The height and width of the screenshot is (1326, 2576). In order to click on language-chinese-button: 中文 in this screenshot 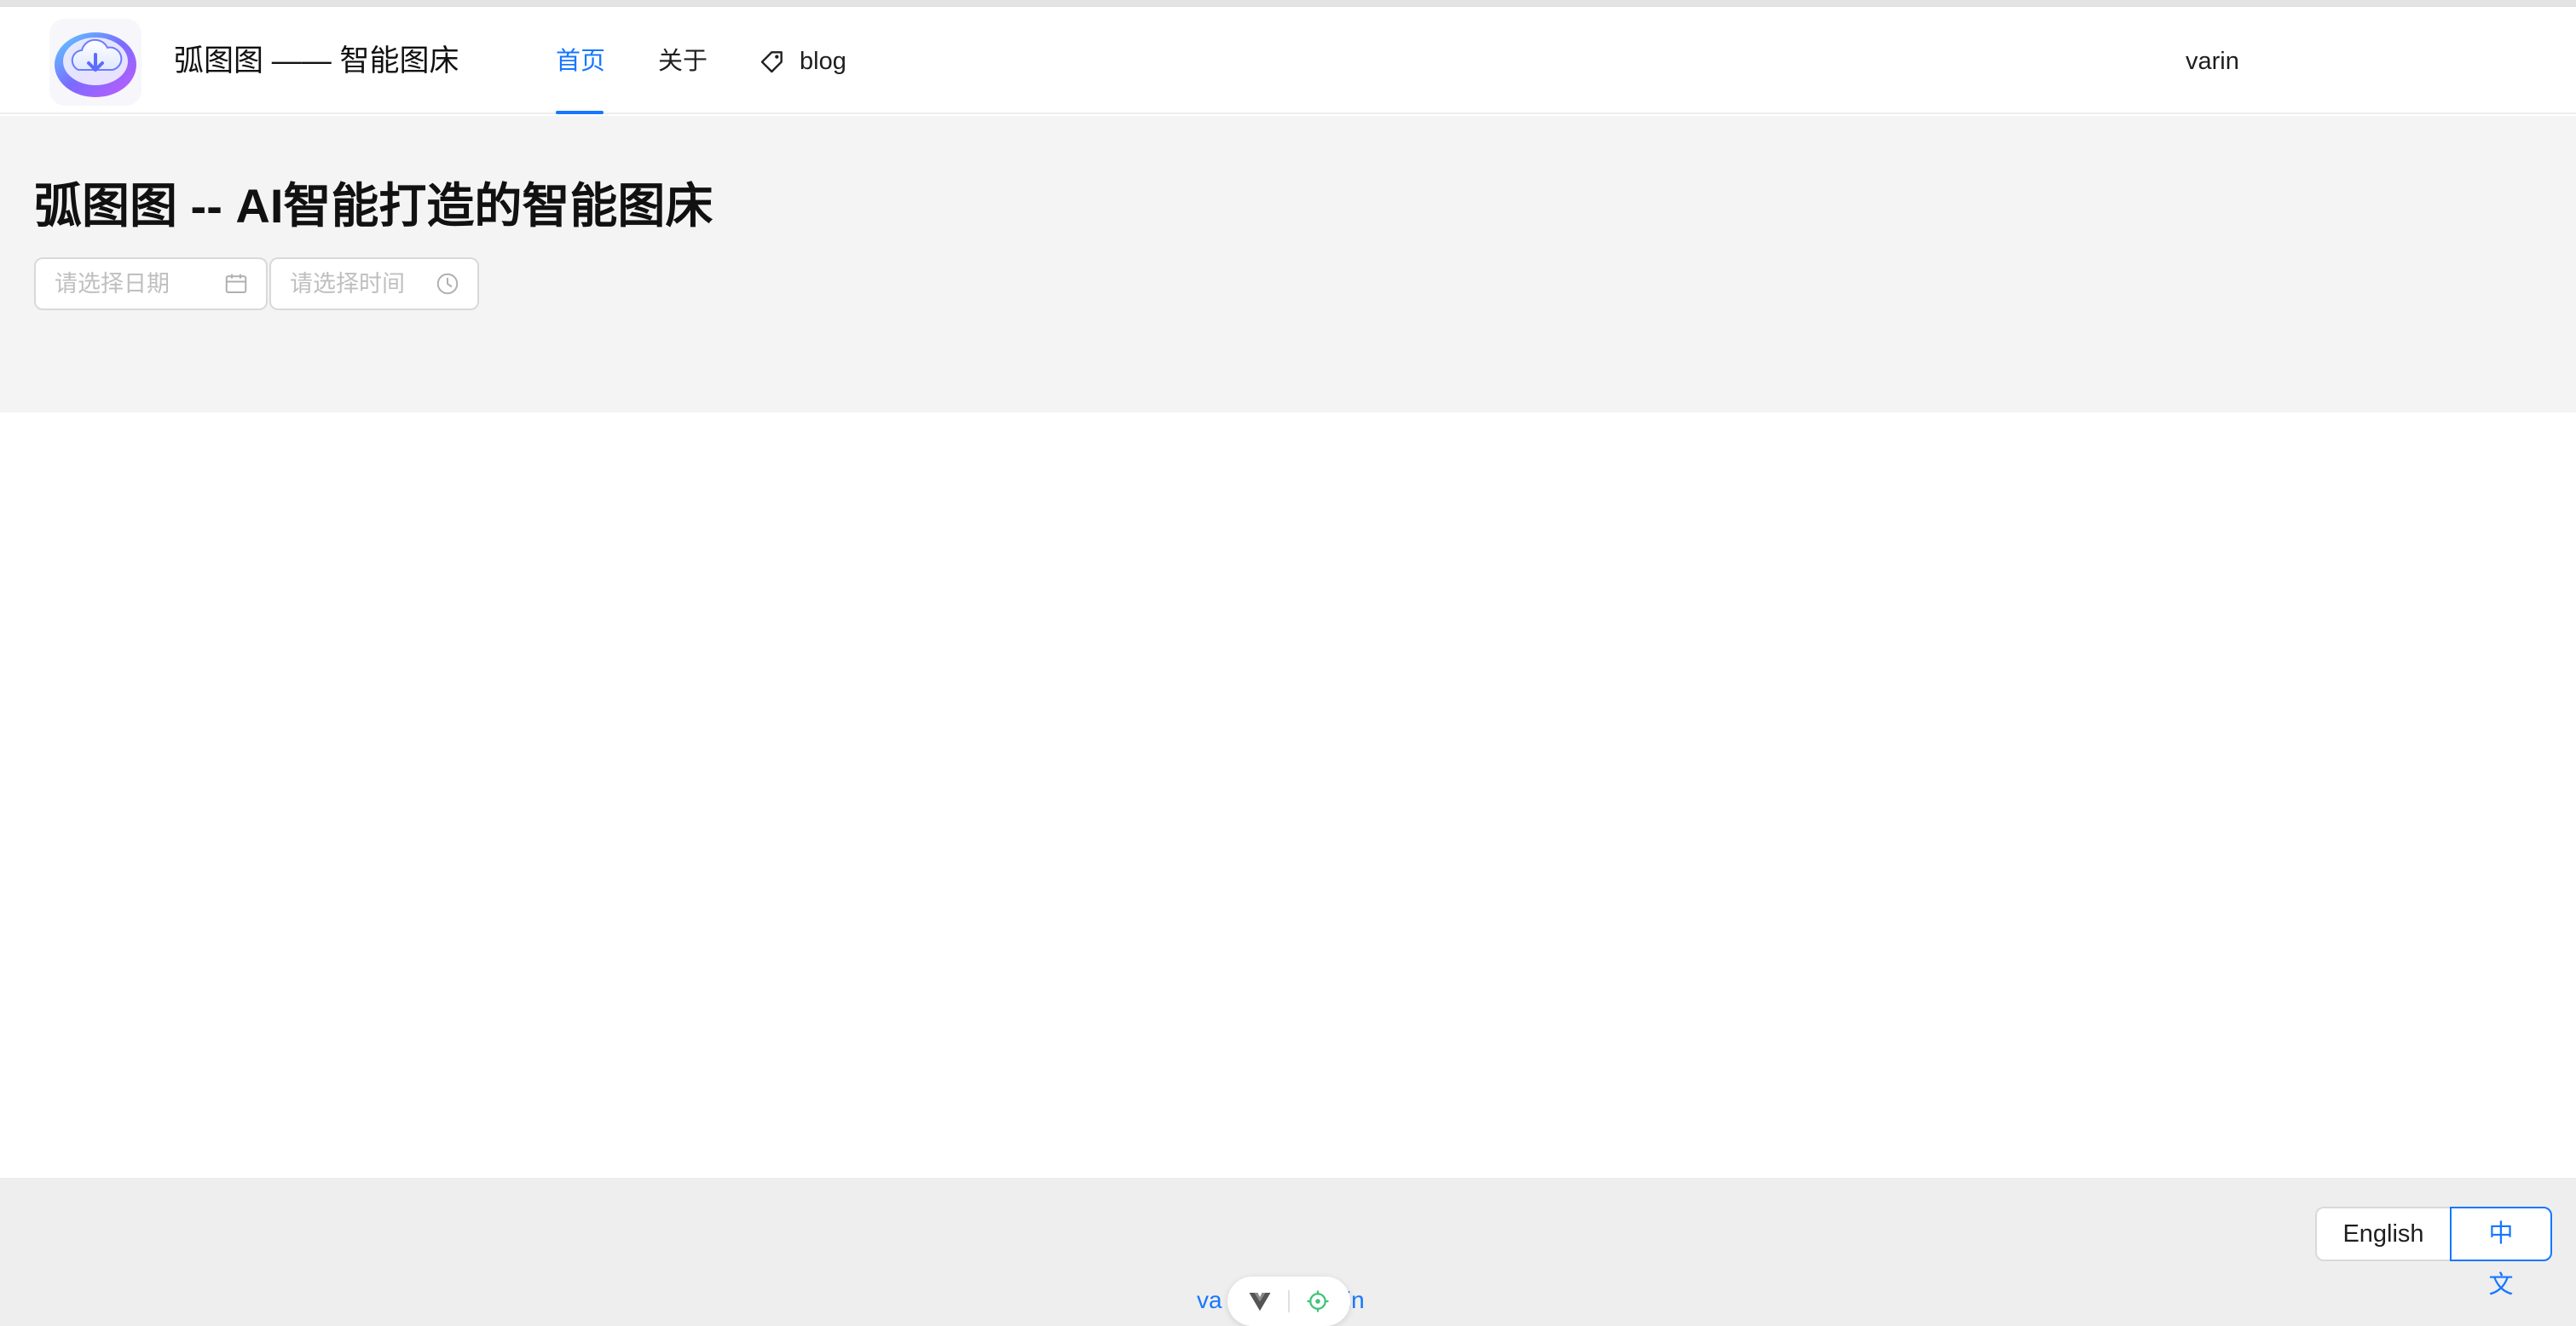, I will do `click(2501, 1253)`.